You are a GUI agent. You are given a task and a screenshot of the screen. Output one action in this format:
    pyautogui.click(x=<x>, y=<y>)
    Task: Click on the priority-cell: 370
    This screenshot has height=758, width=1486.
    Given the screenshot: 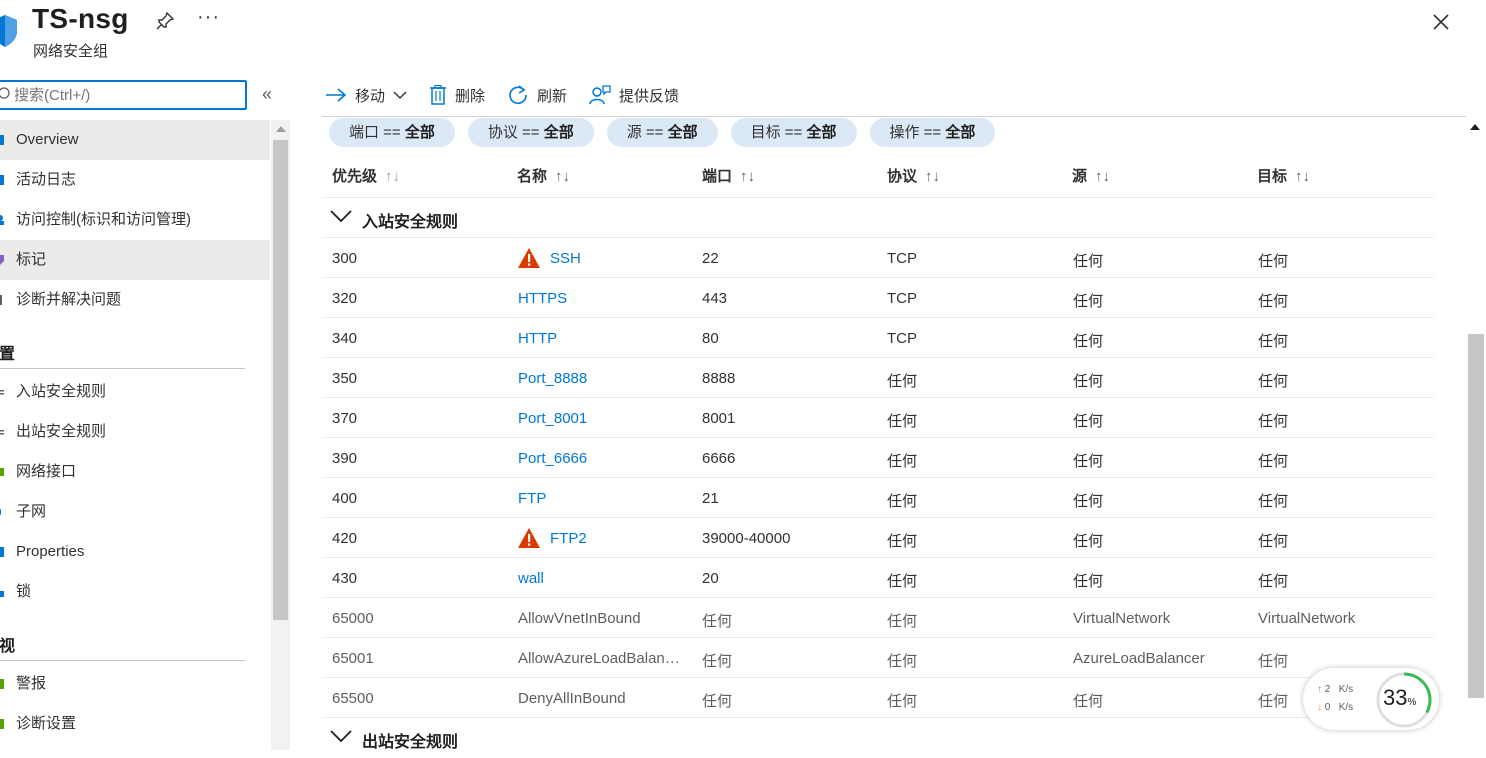 What is the action you would take?
    pyautogui.click(x=345, y=418)
    